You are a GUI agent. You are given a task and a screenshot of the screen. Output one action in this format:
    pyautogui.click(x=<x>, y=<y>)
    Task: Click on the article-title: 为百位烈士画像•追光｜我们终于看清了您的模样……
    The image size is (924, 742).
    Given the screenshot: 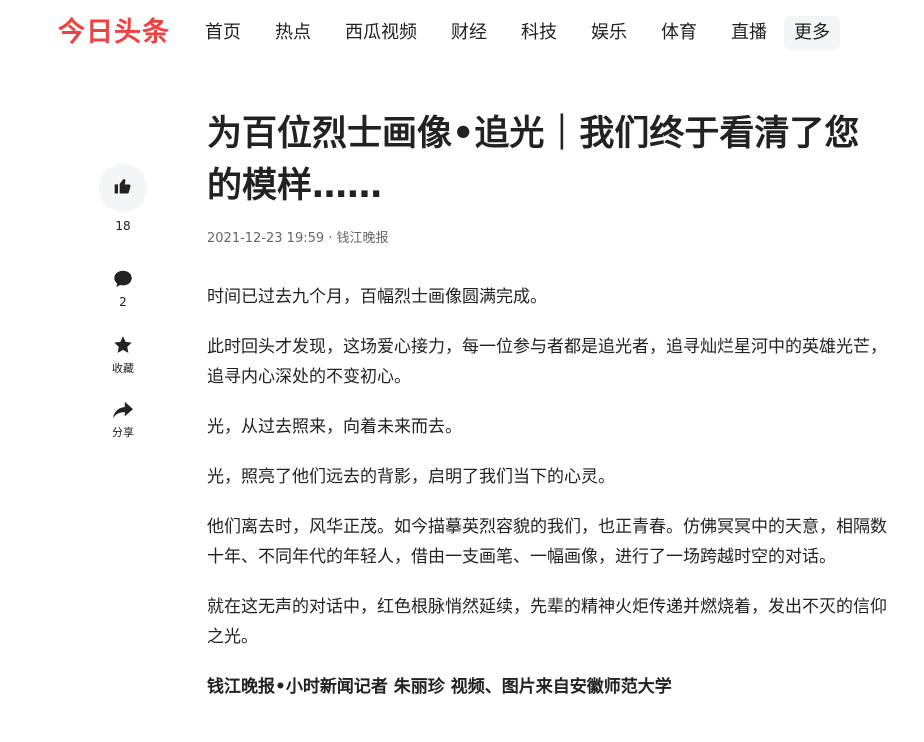 What is the action you would take?
    pyautogui.click(x=533, y=160)
    